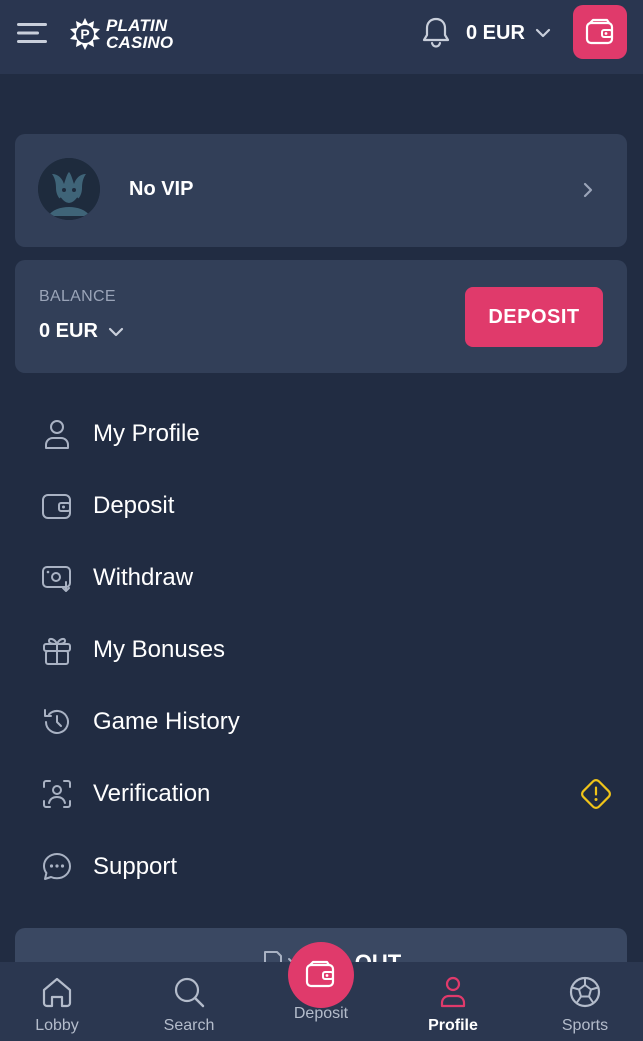 This screenshot has width=643, height=1041. What do you see at coordinates (189, 1025) in the screenshot?
I see `nav-label: Search` at bounding box center [189, 1025].